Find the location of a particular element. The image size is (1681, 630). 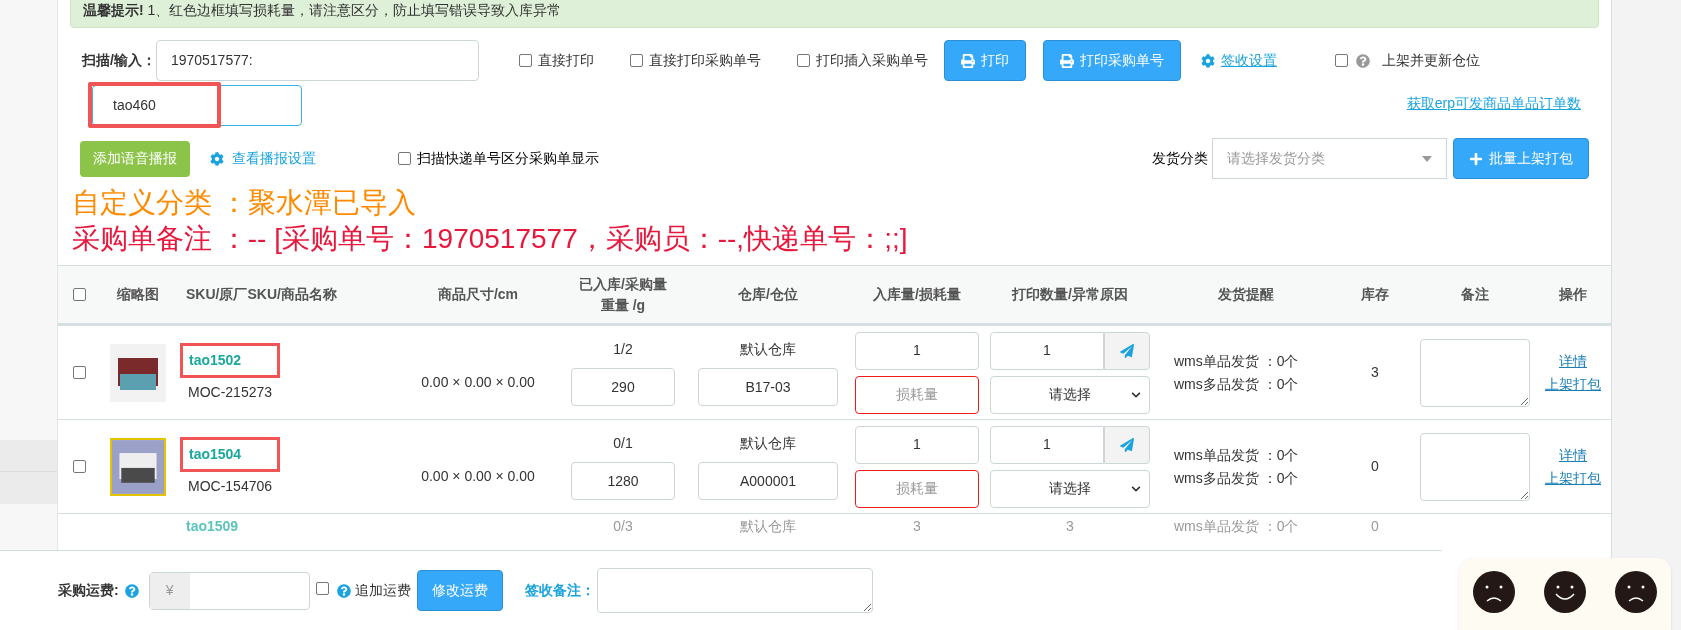

model-text: MOC-154706 is located at coordinates (230, 486).